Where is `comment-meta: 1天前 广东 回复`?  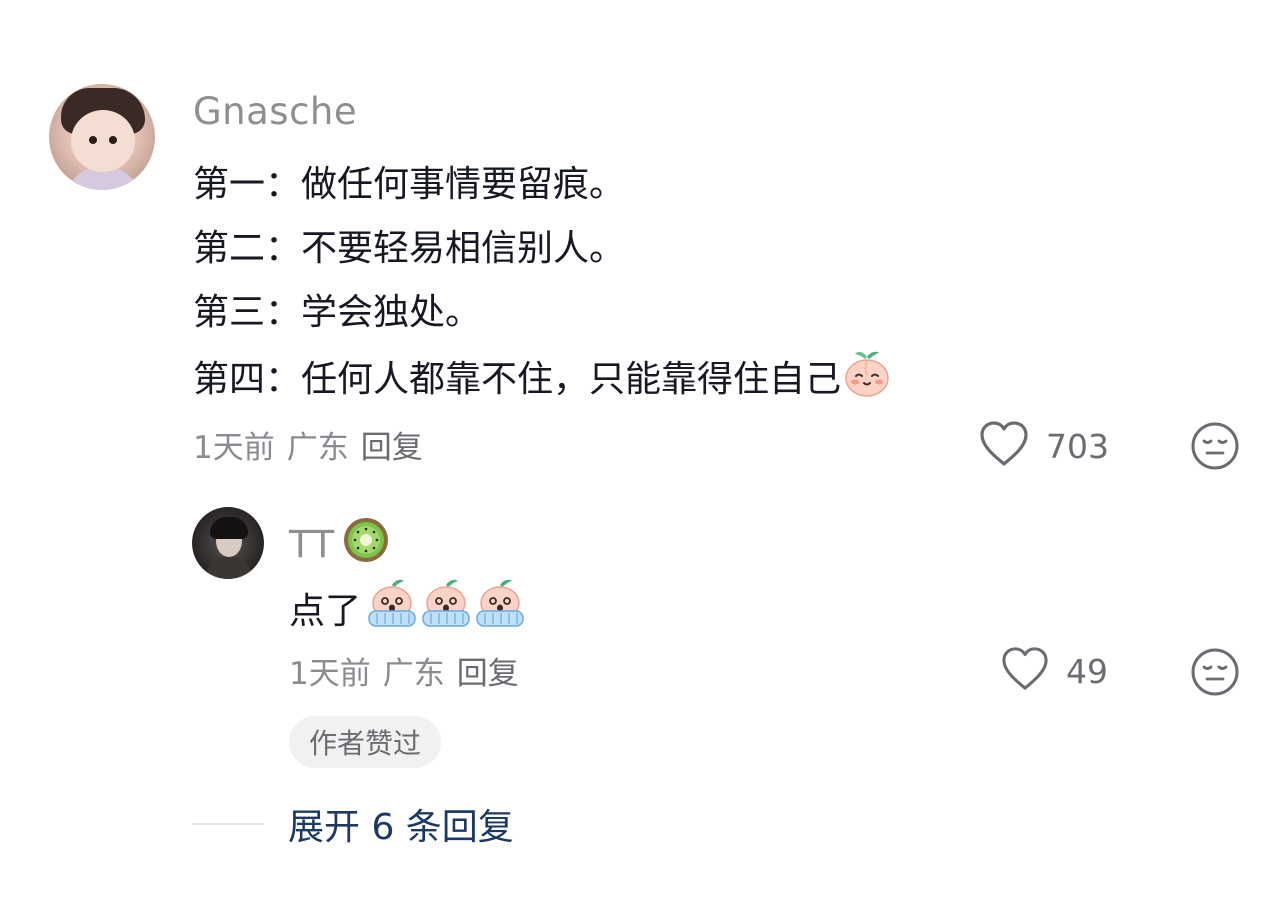
comment-meta: 1天前 广东 回复 is located at coordinates (308, 444).